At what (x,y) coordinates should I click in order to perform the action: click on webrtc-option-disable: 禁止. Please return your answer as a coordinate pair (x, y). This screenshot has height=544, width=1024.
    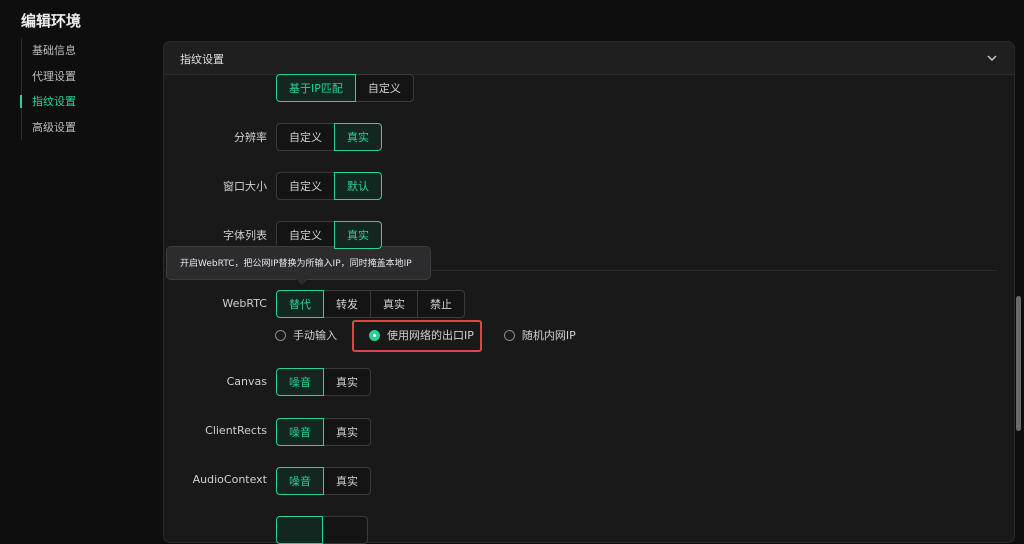
    Looking at the image, I should click on (441, 304).